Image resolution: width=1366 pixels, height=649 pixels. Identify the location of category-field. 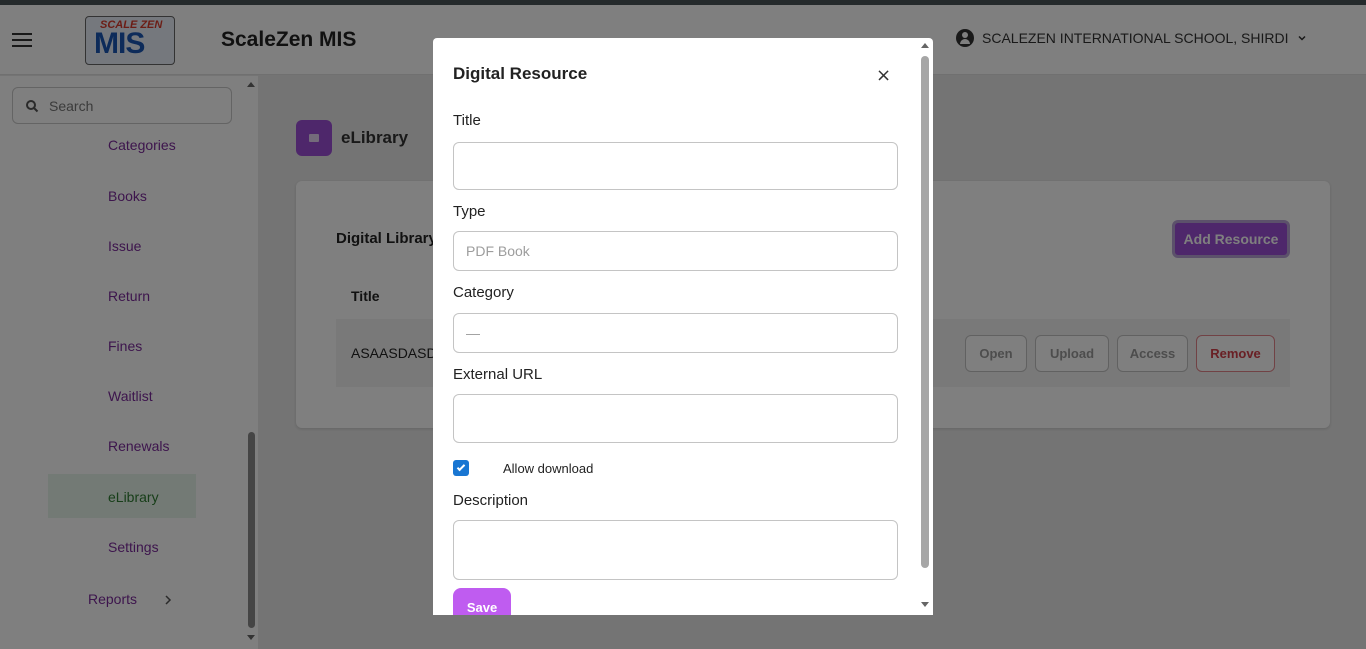
(675, 333).